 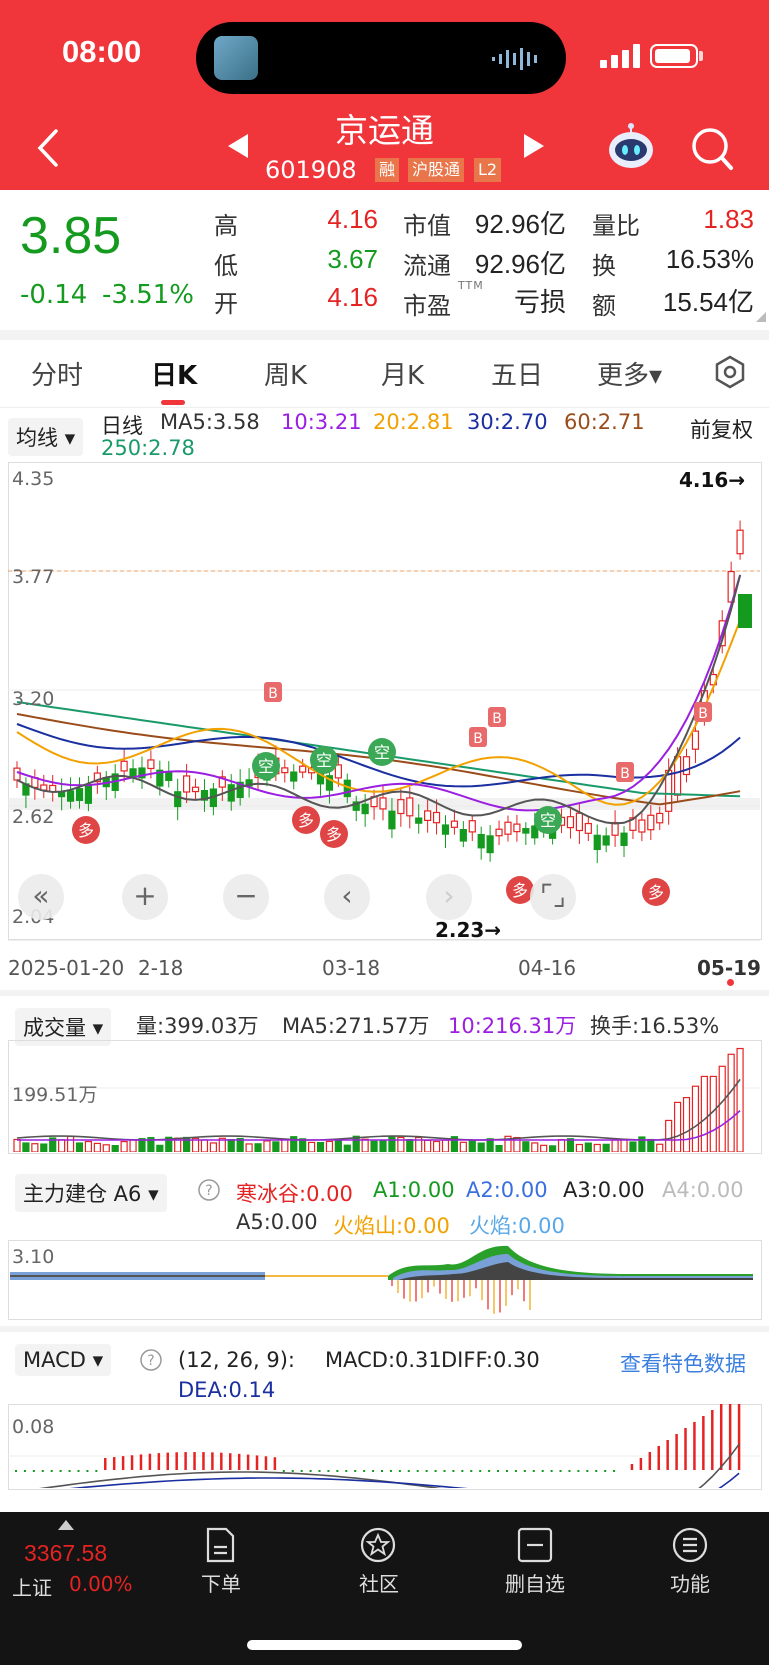 What do you see at coordinates (63, 1360) in the screenshot?
I see `macd-dropdown: MACD ▾` at bounding box center [63, 1360].